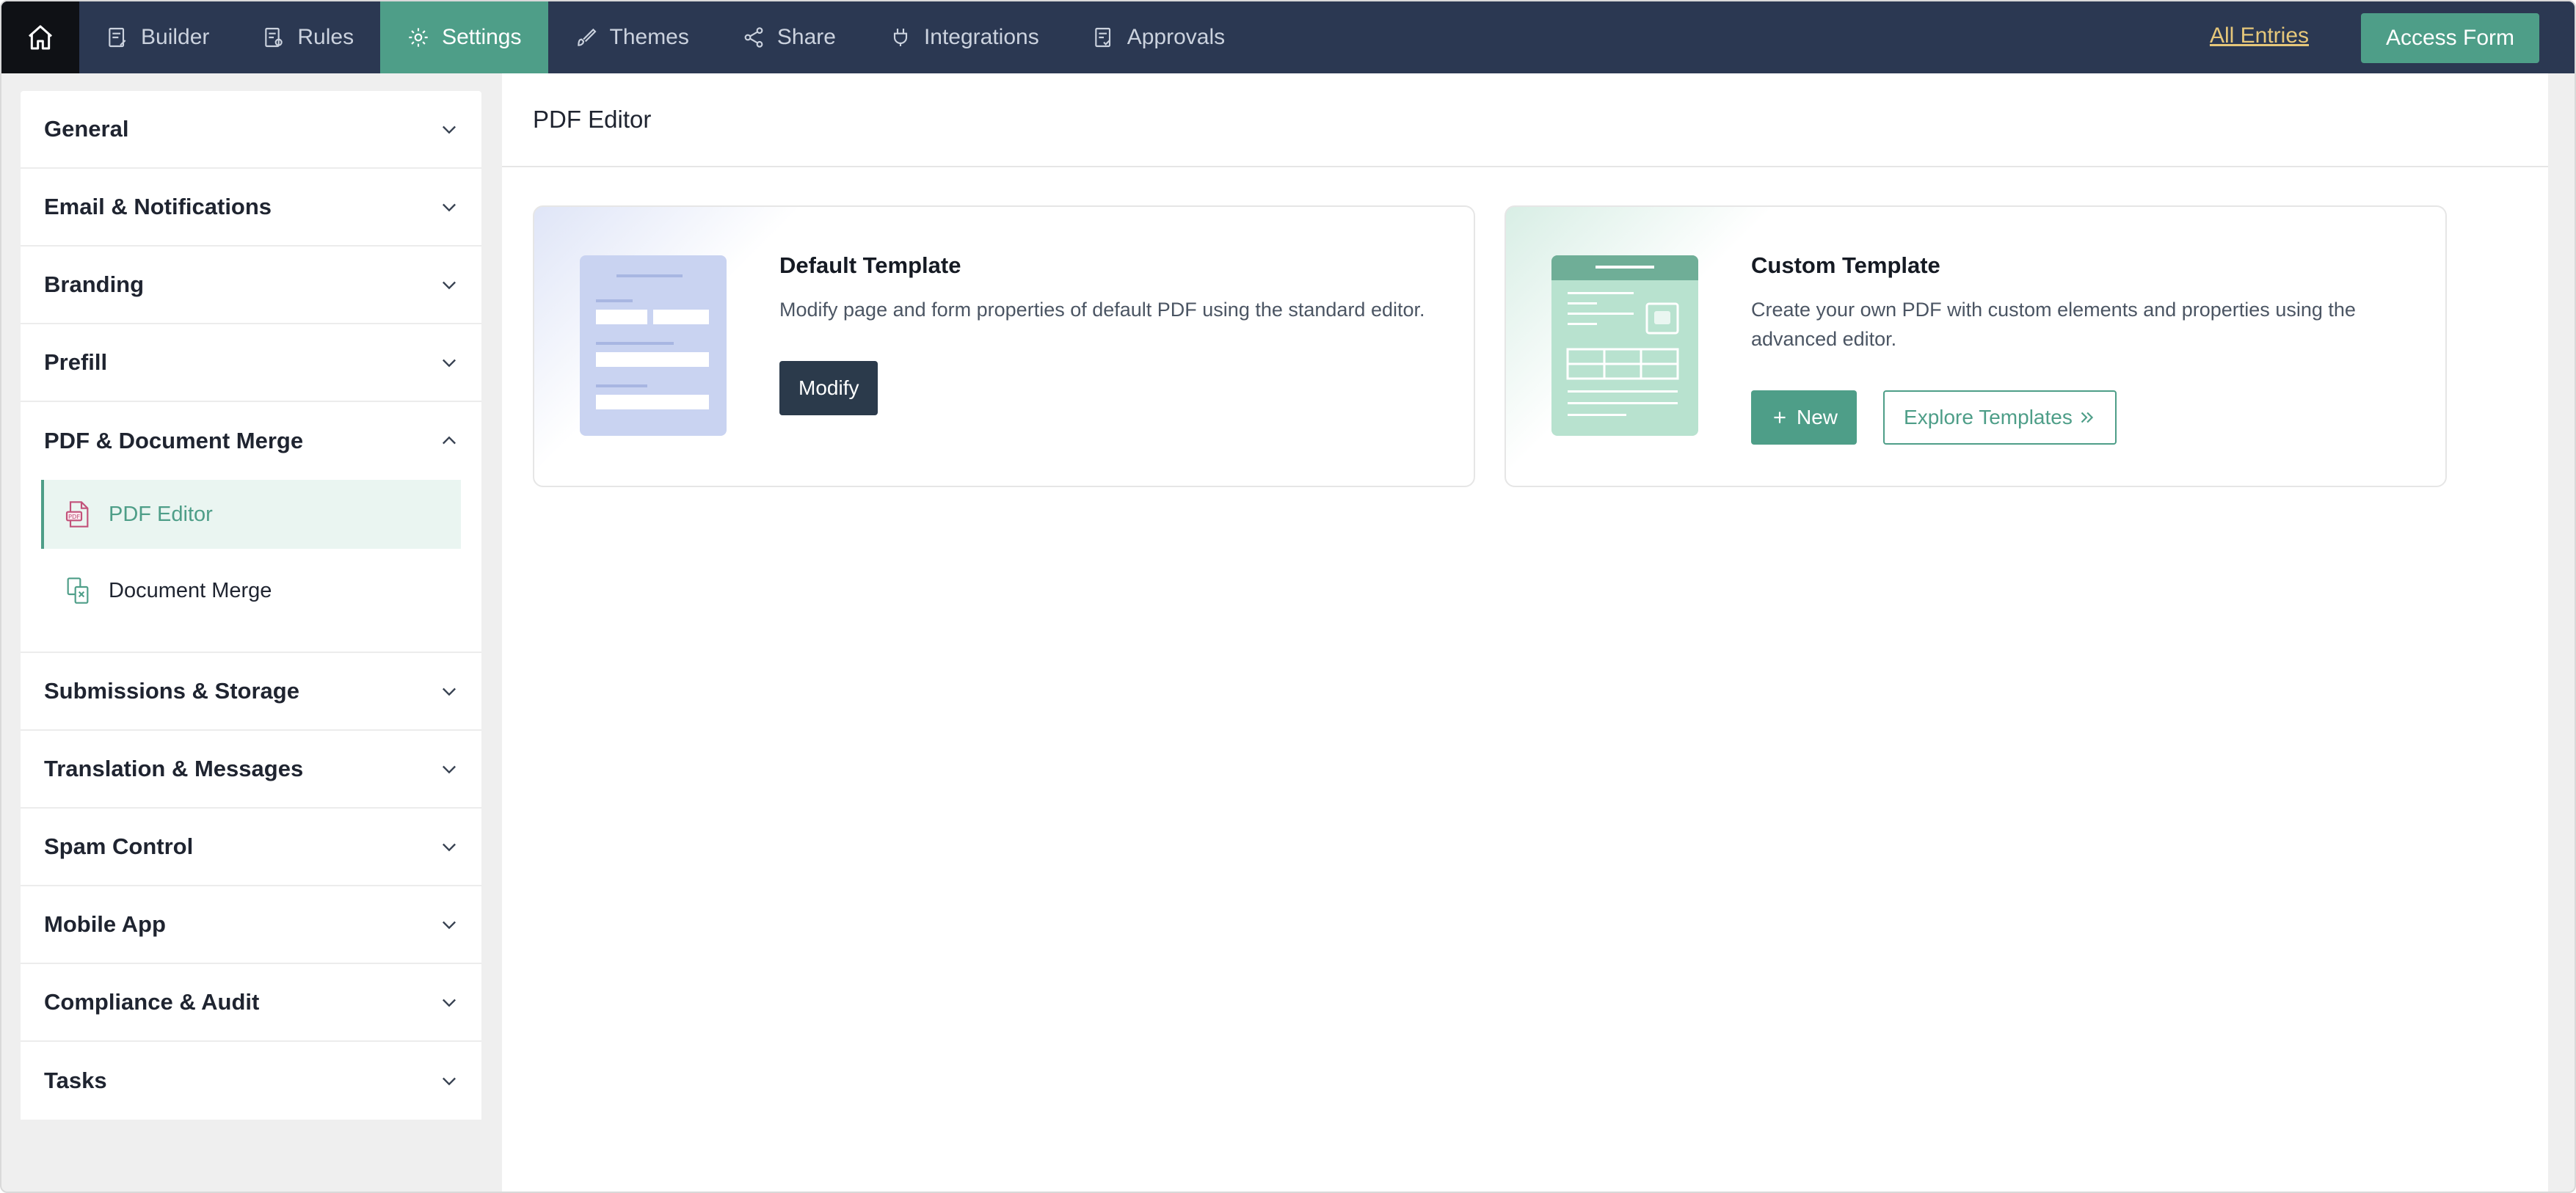 The image size is (2576, 1193). I want to click on page-title: PDF Editor, so click(592, 120).